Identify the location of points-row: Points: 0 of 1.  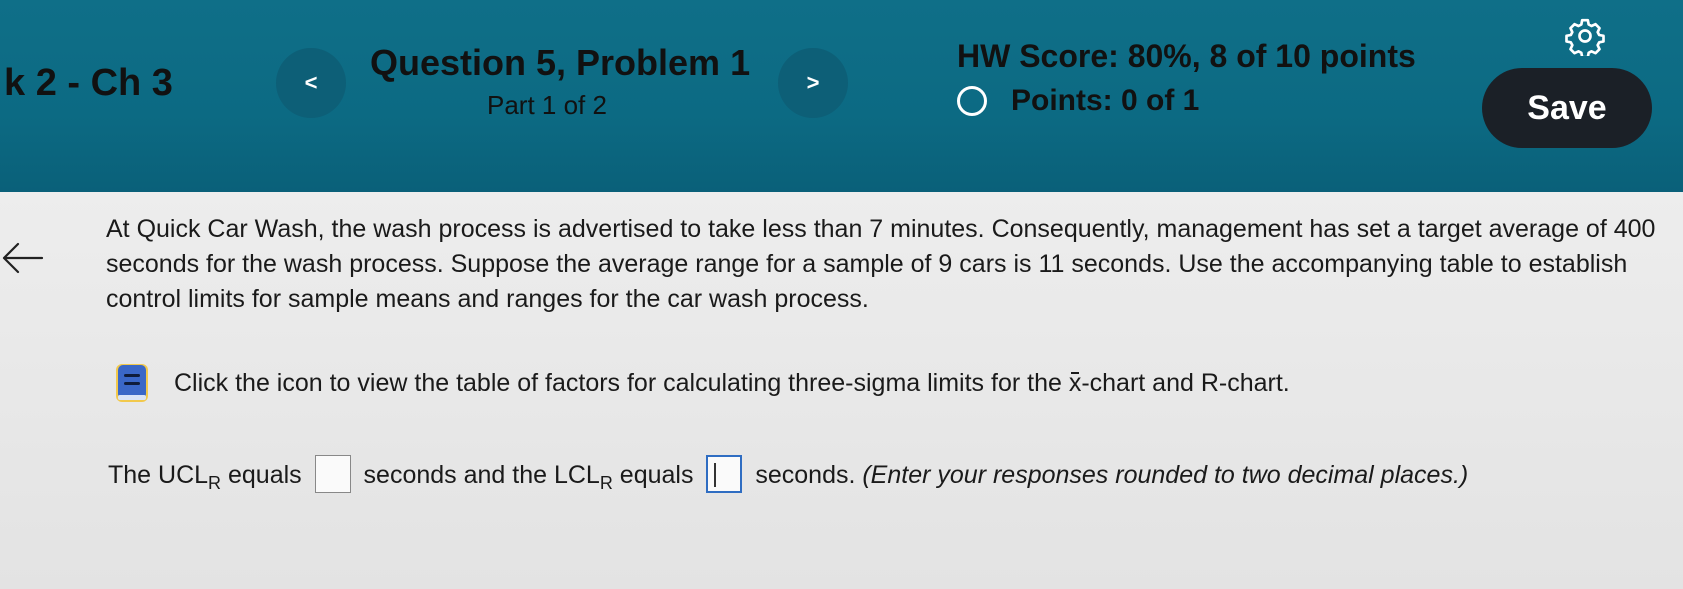
(1078, 101).